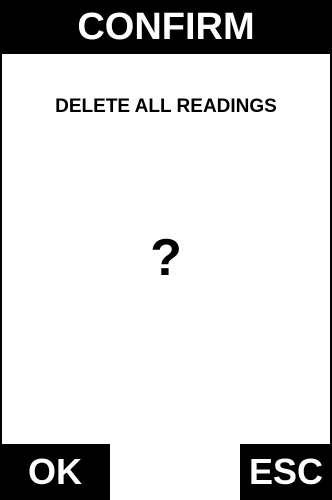 This screenshot has width=332, height=500. What do you see at coordinates (166, 27) in the screenshot?
I see `dialog-title: CONFIRM` at bounding box center [166, 27].